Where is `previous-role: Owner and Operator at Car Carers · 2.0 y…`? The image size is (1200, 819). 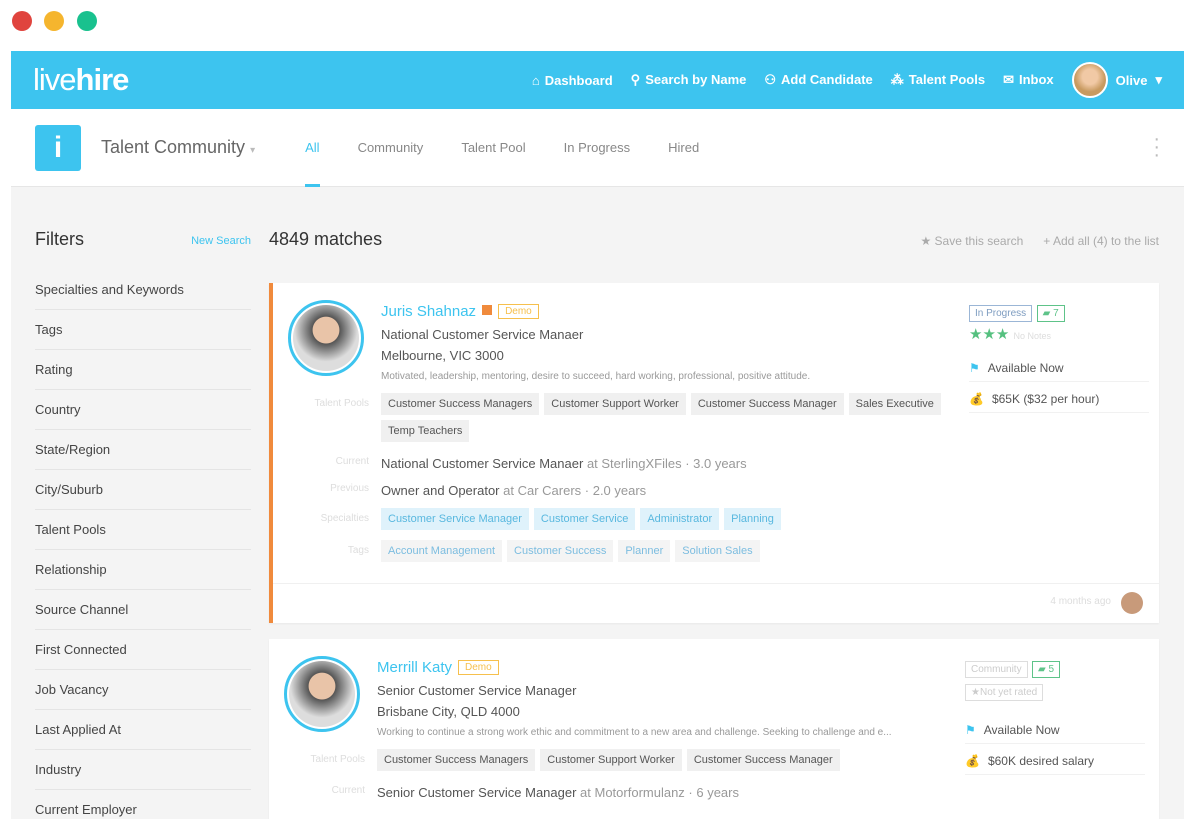
previous-role: Owner and Operator at Car Carers · 2.0 y… is located at coordinates (514, 490).